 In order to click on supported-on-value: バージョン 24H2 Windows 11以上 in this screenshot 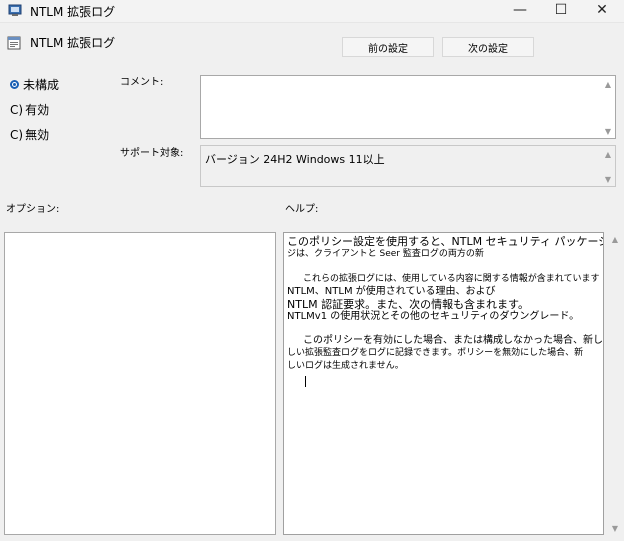, I will do `click(295, 159)`.